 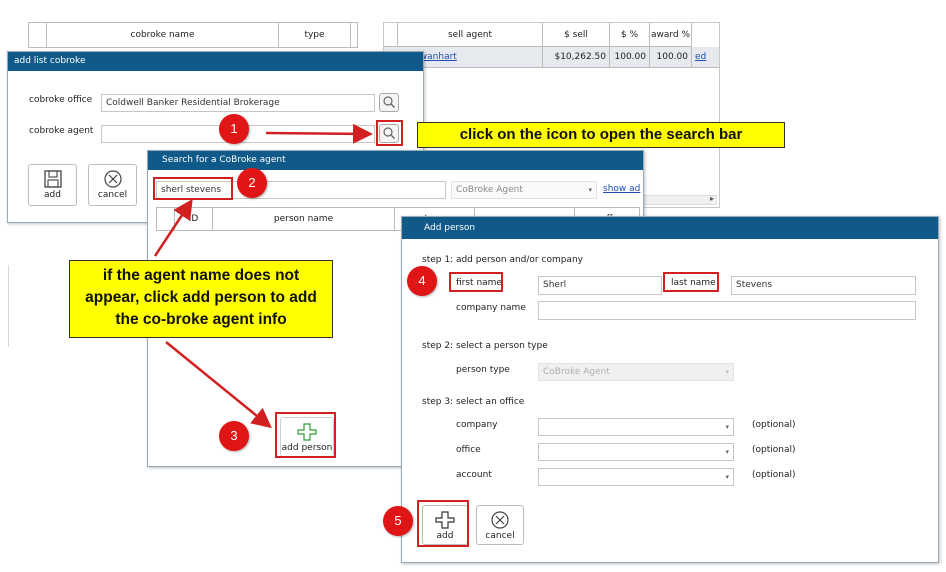 What do you see at coordinates (252, 183) in the screenshot?
I see `step-badge-2: 2` at bounding box center [252, 183].